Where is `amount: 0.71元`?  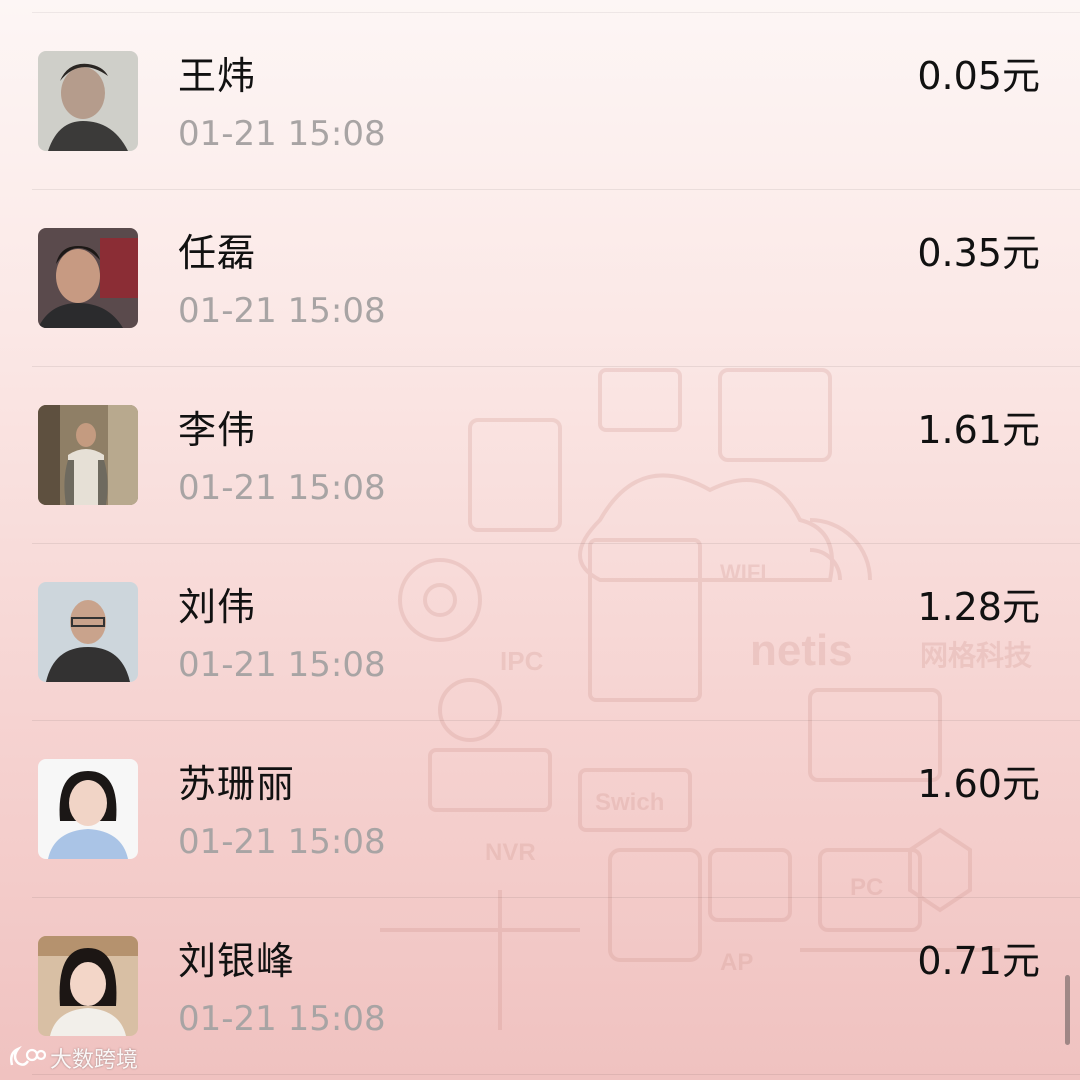 amount: 0.71元 is located at coordinates (978, 961).